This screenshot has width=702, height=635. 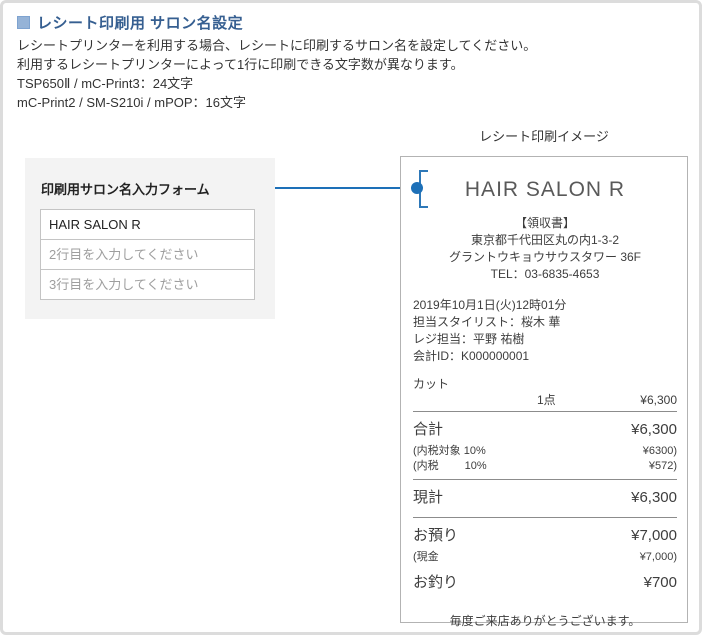 I want to click on receipt-salon-name: HAIR SALON R, so click(x=545, y=189).